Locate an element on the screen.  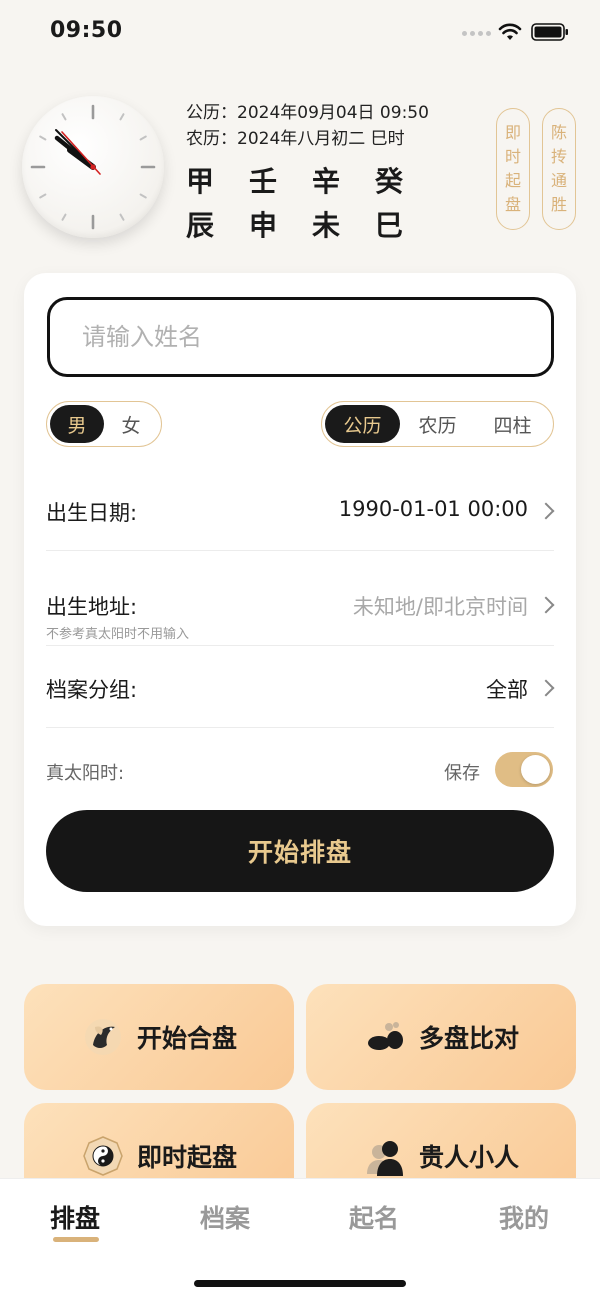
tab-mine: 我的 is located at coordinates (524, 1217).